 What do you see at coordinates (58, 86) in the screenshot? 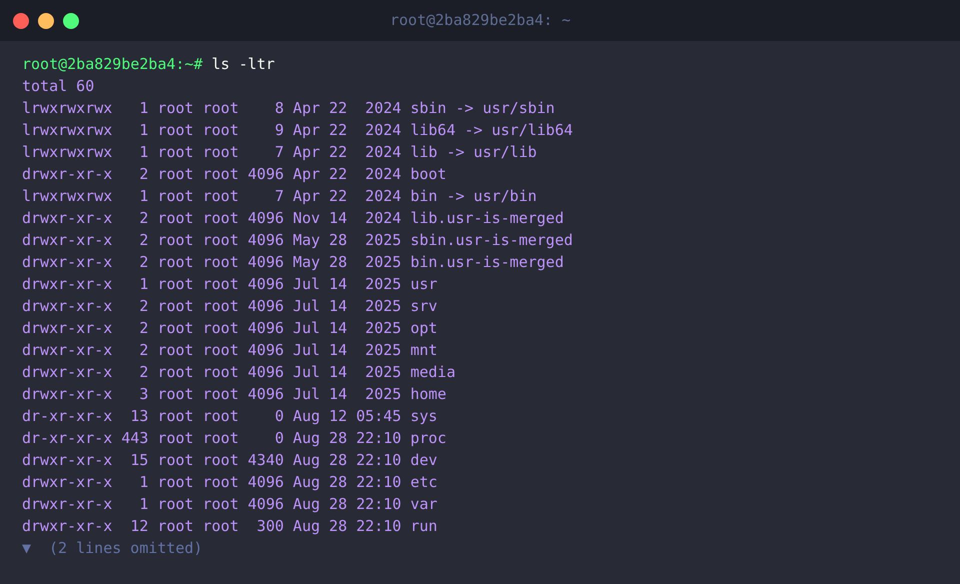
I see `output-line: total 60` at bounding box center [58, 86].